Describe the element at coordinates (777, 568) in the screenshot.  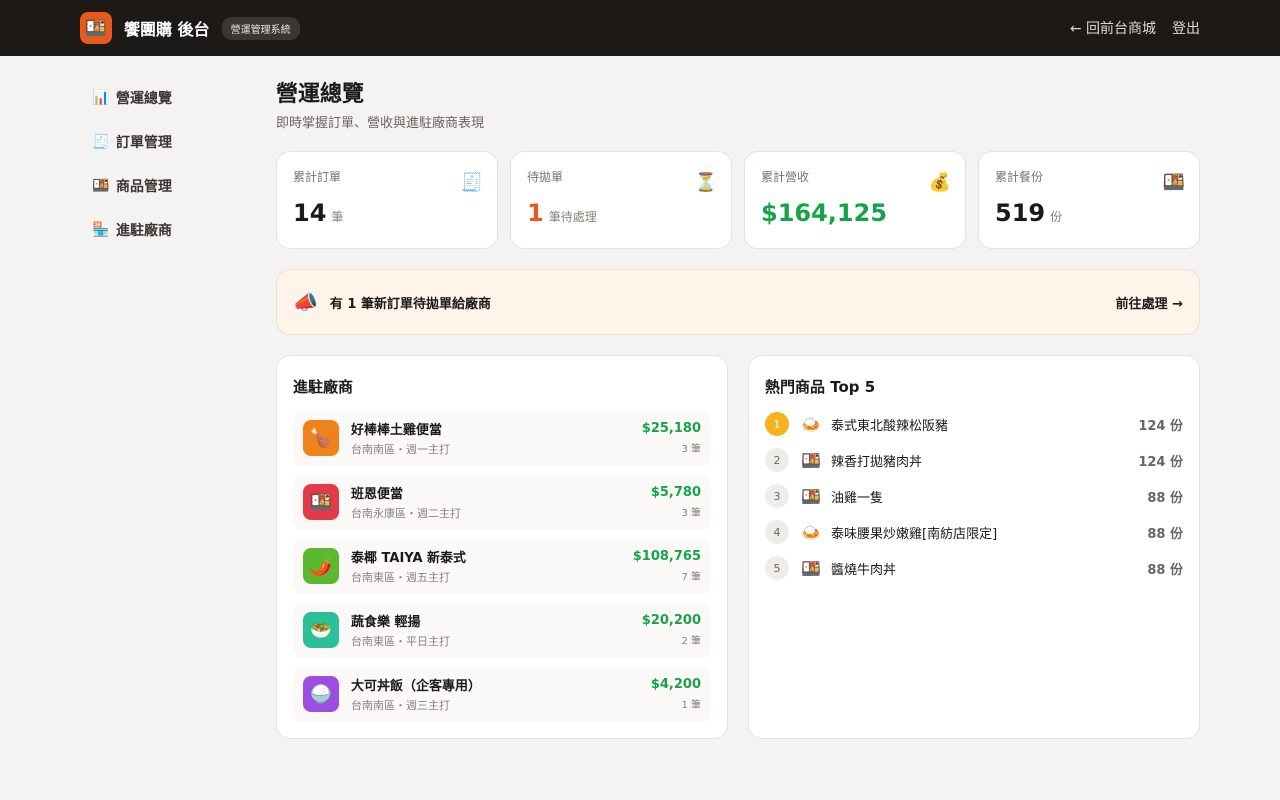
I see `rank-badge: 5` at that location.